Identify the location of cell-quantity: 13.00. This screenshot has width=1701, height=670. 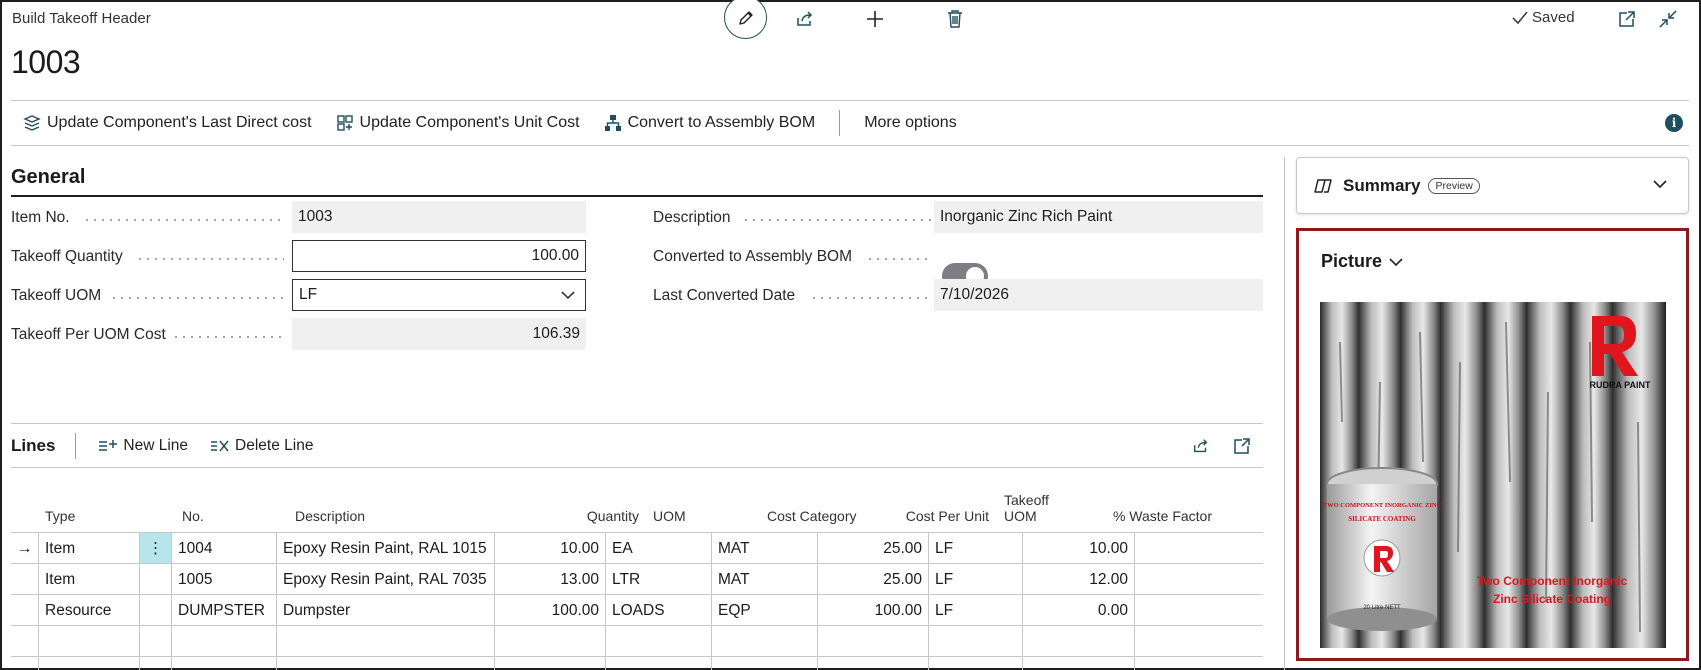
(549, 579).